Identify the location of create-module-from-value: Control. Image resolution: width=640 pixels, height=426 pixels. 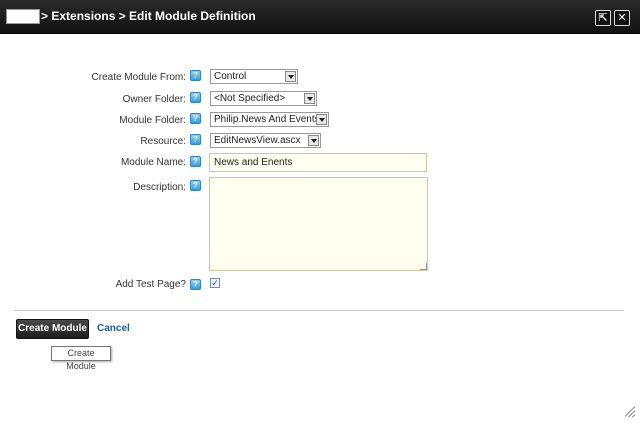
(230, 76).